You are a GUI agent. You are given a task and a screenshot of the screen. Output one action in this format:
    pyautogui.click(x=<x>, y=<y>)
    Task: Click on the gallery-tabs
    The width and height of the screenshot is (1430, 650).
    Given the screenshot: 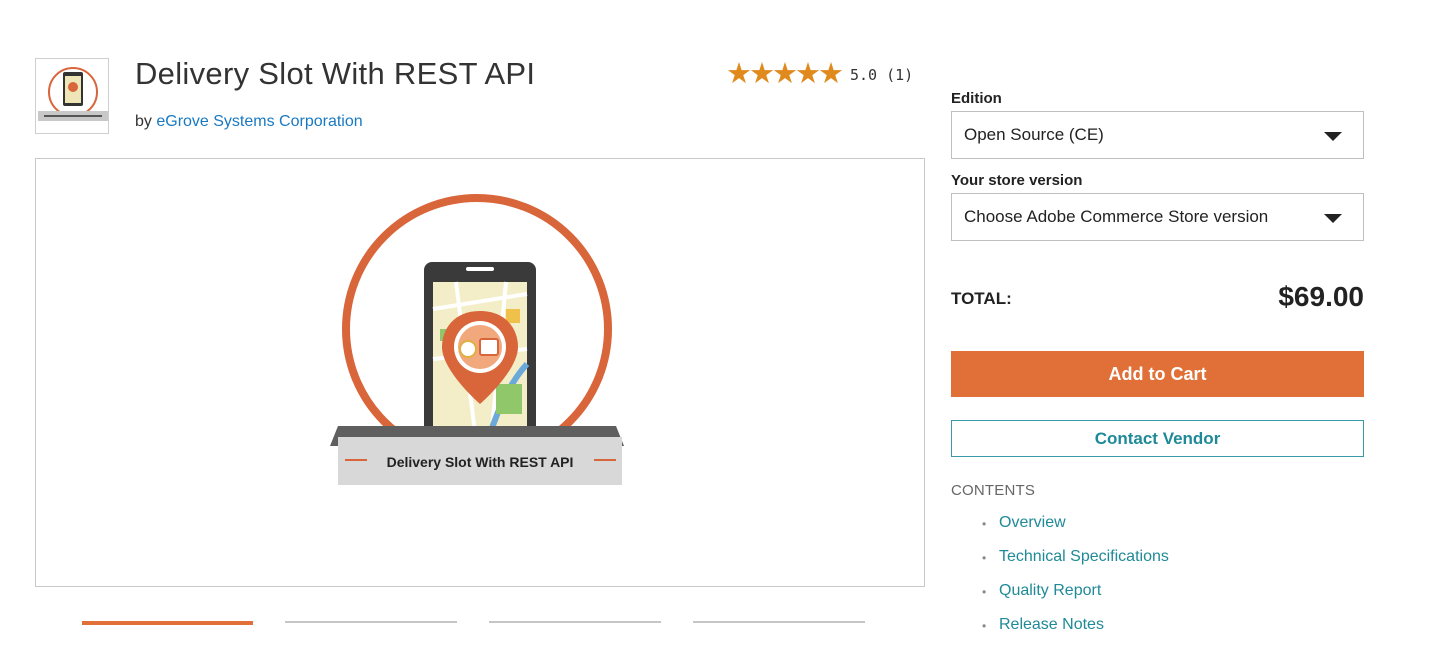 What is the action you would take?
    pyautogui.click(x=465, y=623)
    